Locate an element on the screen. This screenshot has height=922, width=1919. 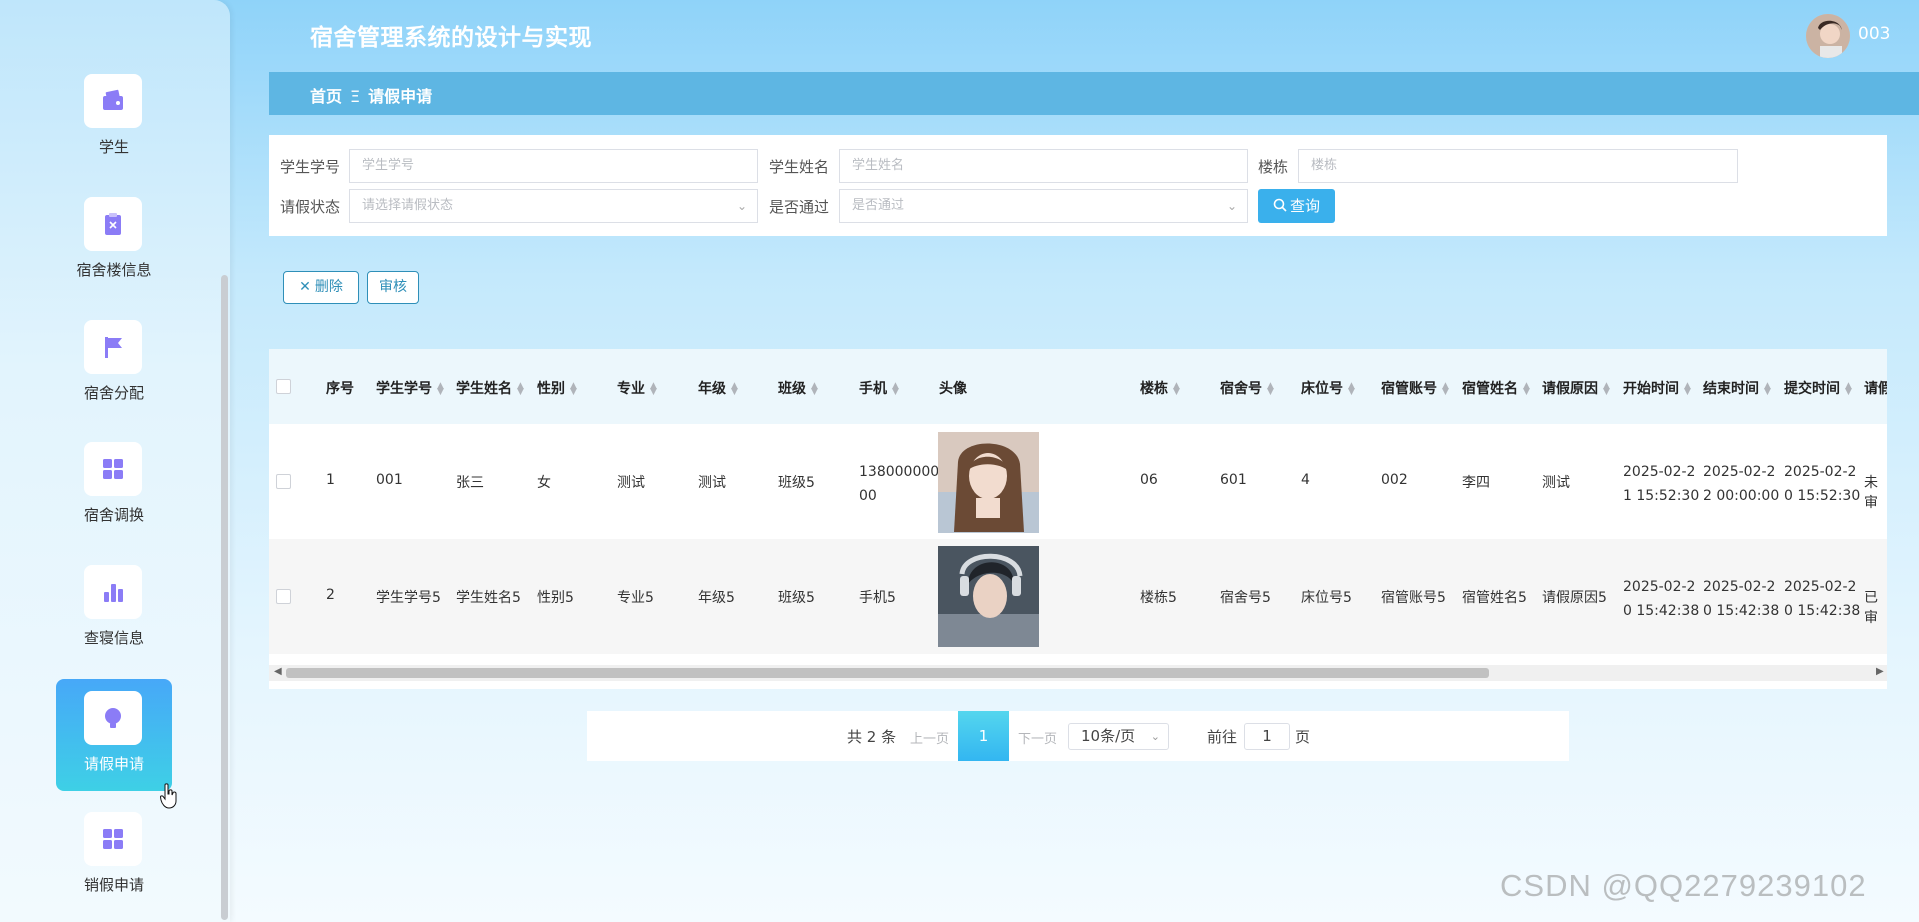
col-reason: 请假原因 ▲ ▼ is located at coordinates (1576, 388).